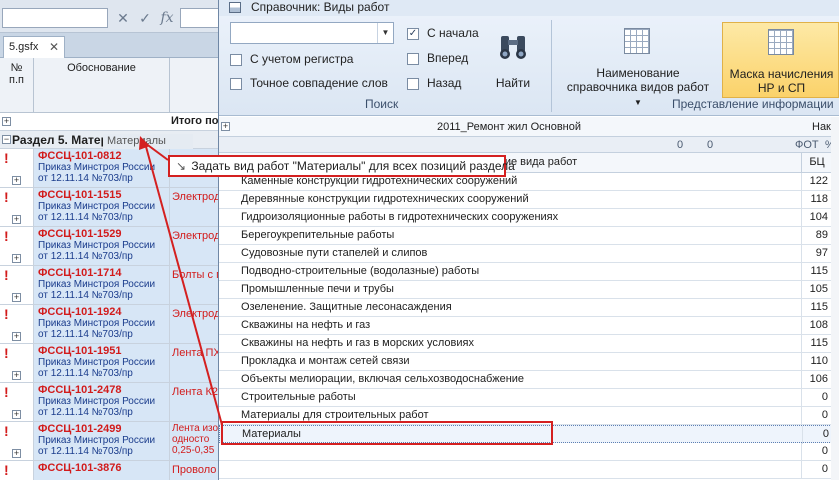  What do you see at coordinates (80, 390) in the screenshot?
I see `row-code: ФССЦ-101-2478` at bounding box center [80, 390].